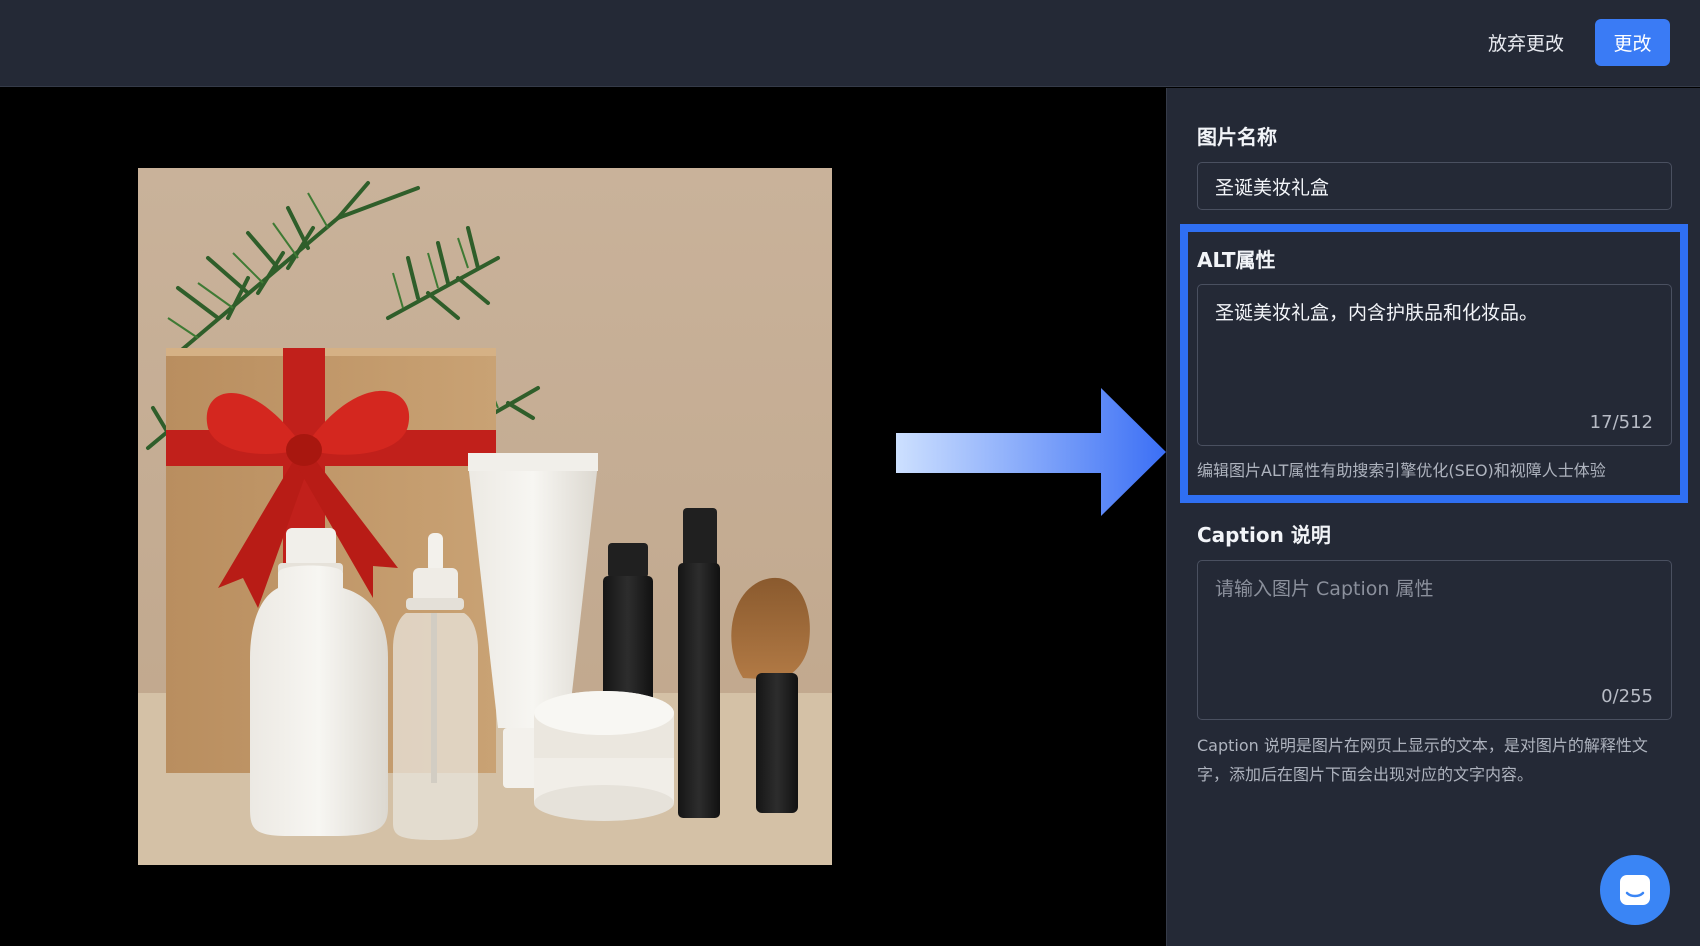 This screenshot has height=946, width=1700. Describe the element at coordinates (1434, 640) in the screenshot. I see `caption-textarea: 请输入图片 Caption 属性 0/255` at that location.